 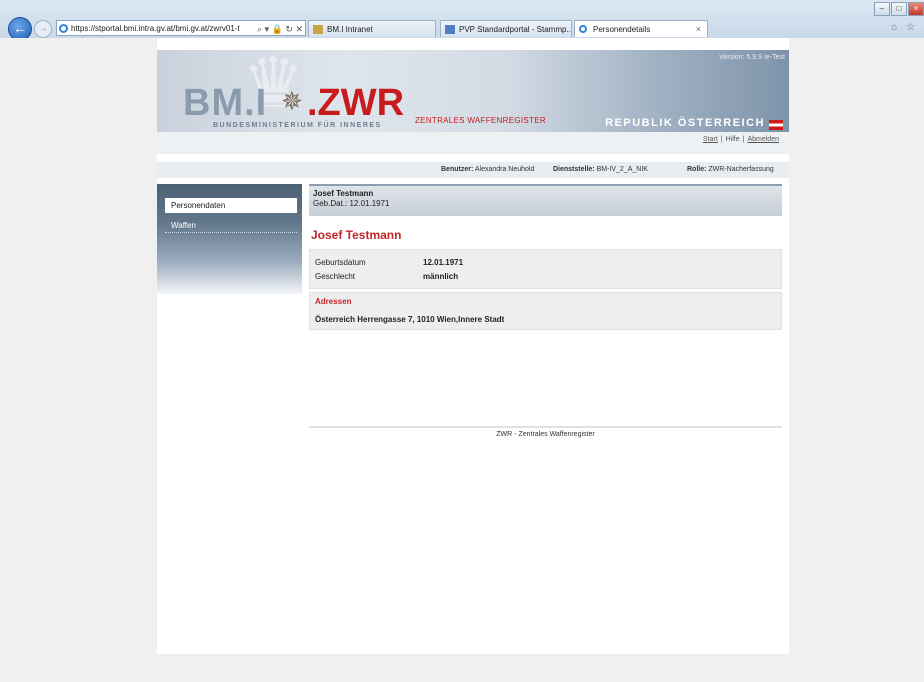 What do you see at coordinates (43, 29) in the screenshot?
I see `forward-button: →` at bounding box center [43, 29].